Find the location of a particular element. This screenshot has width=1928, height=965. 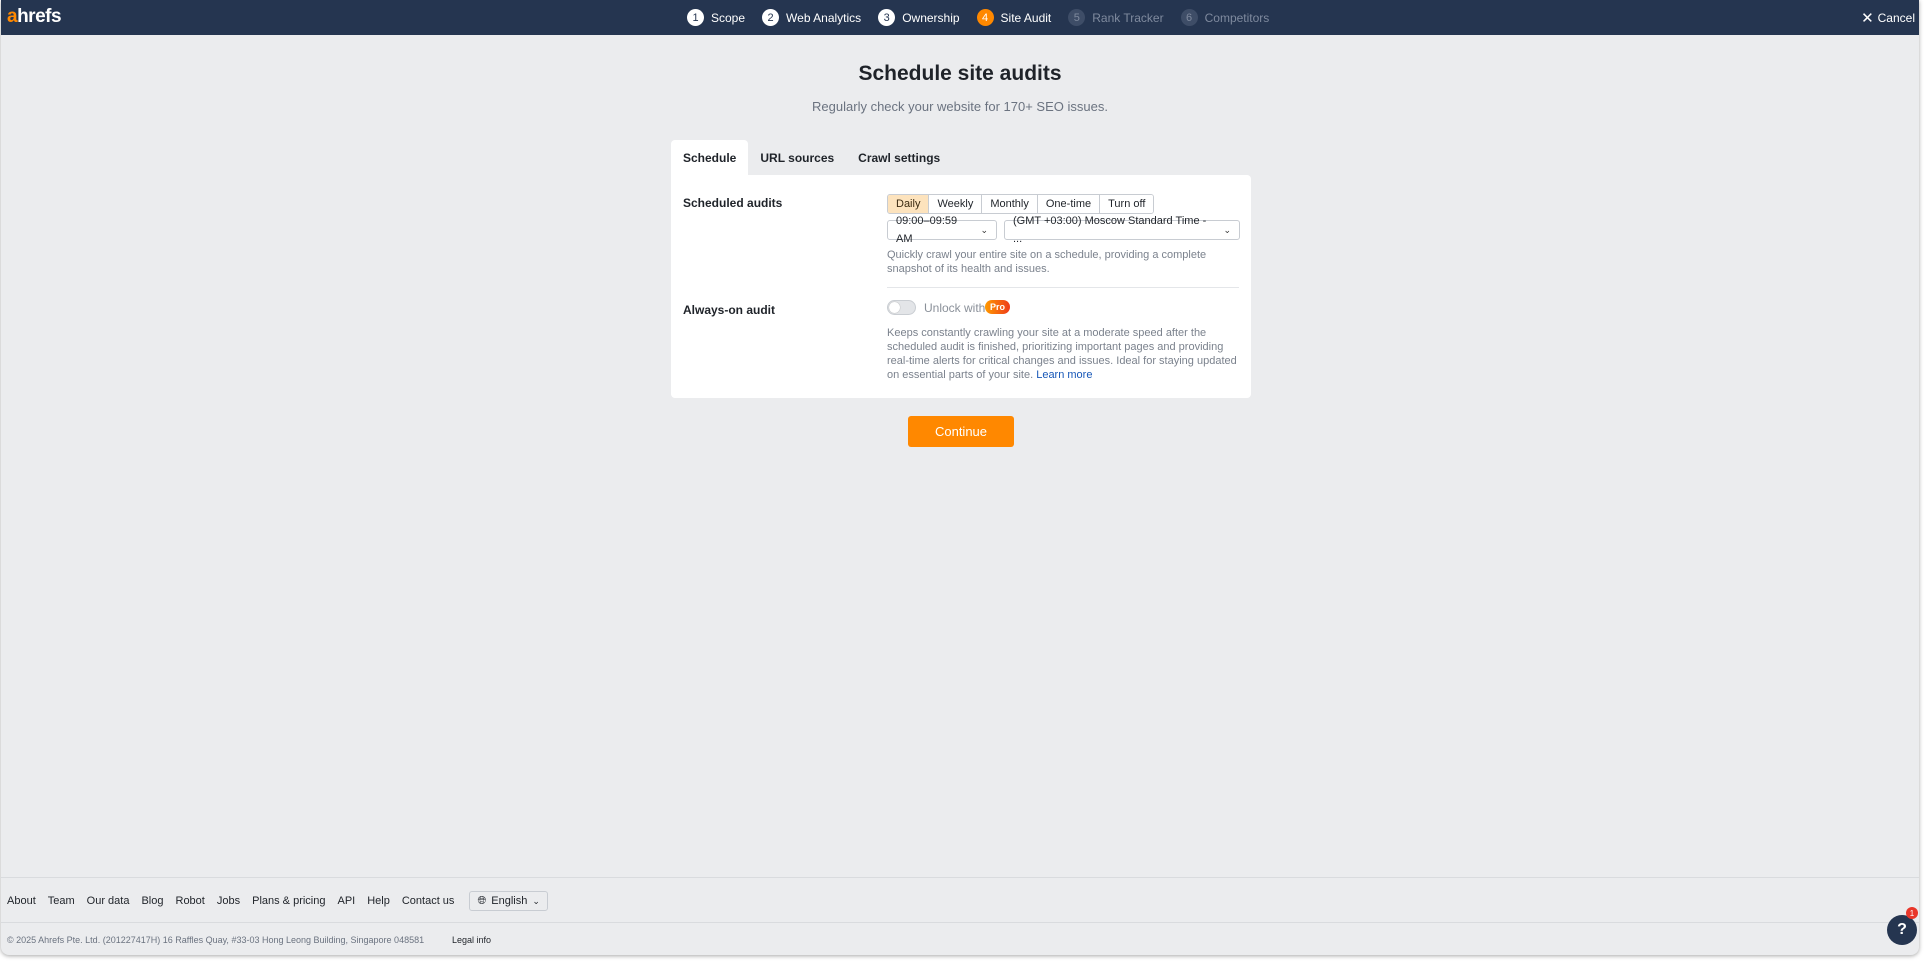

footer-link-contact-us: Contact us is located at coordinates (428, 901).